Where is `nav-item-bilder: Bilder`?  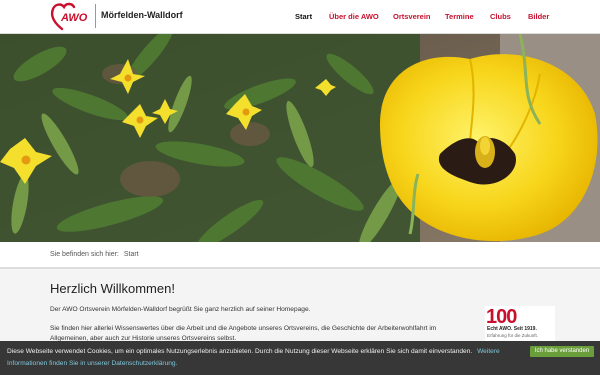
nav-item-bilder: Bilder is located at coordinates (538, 16).